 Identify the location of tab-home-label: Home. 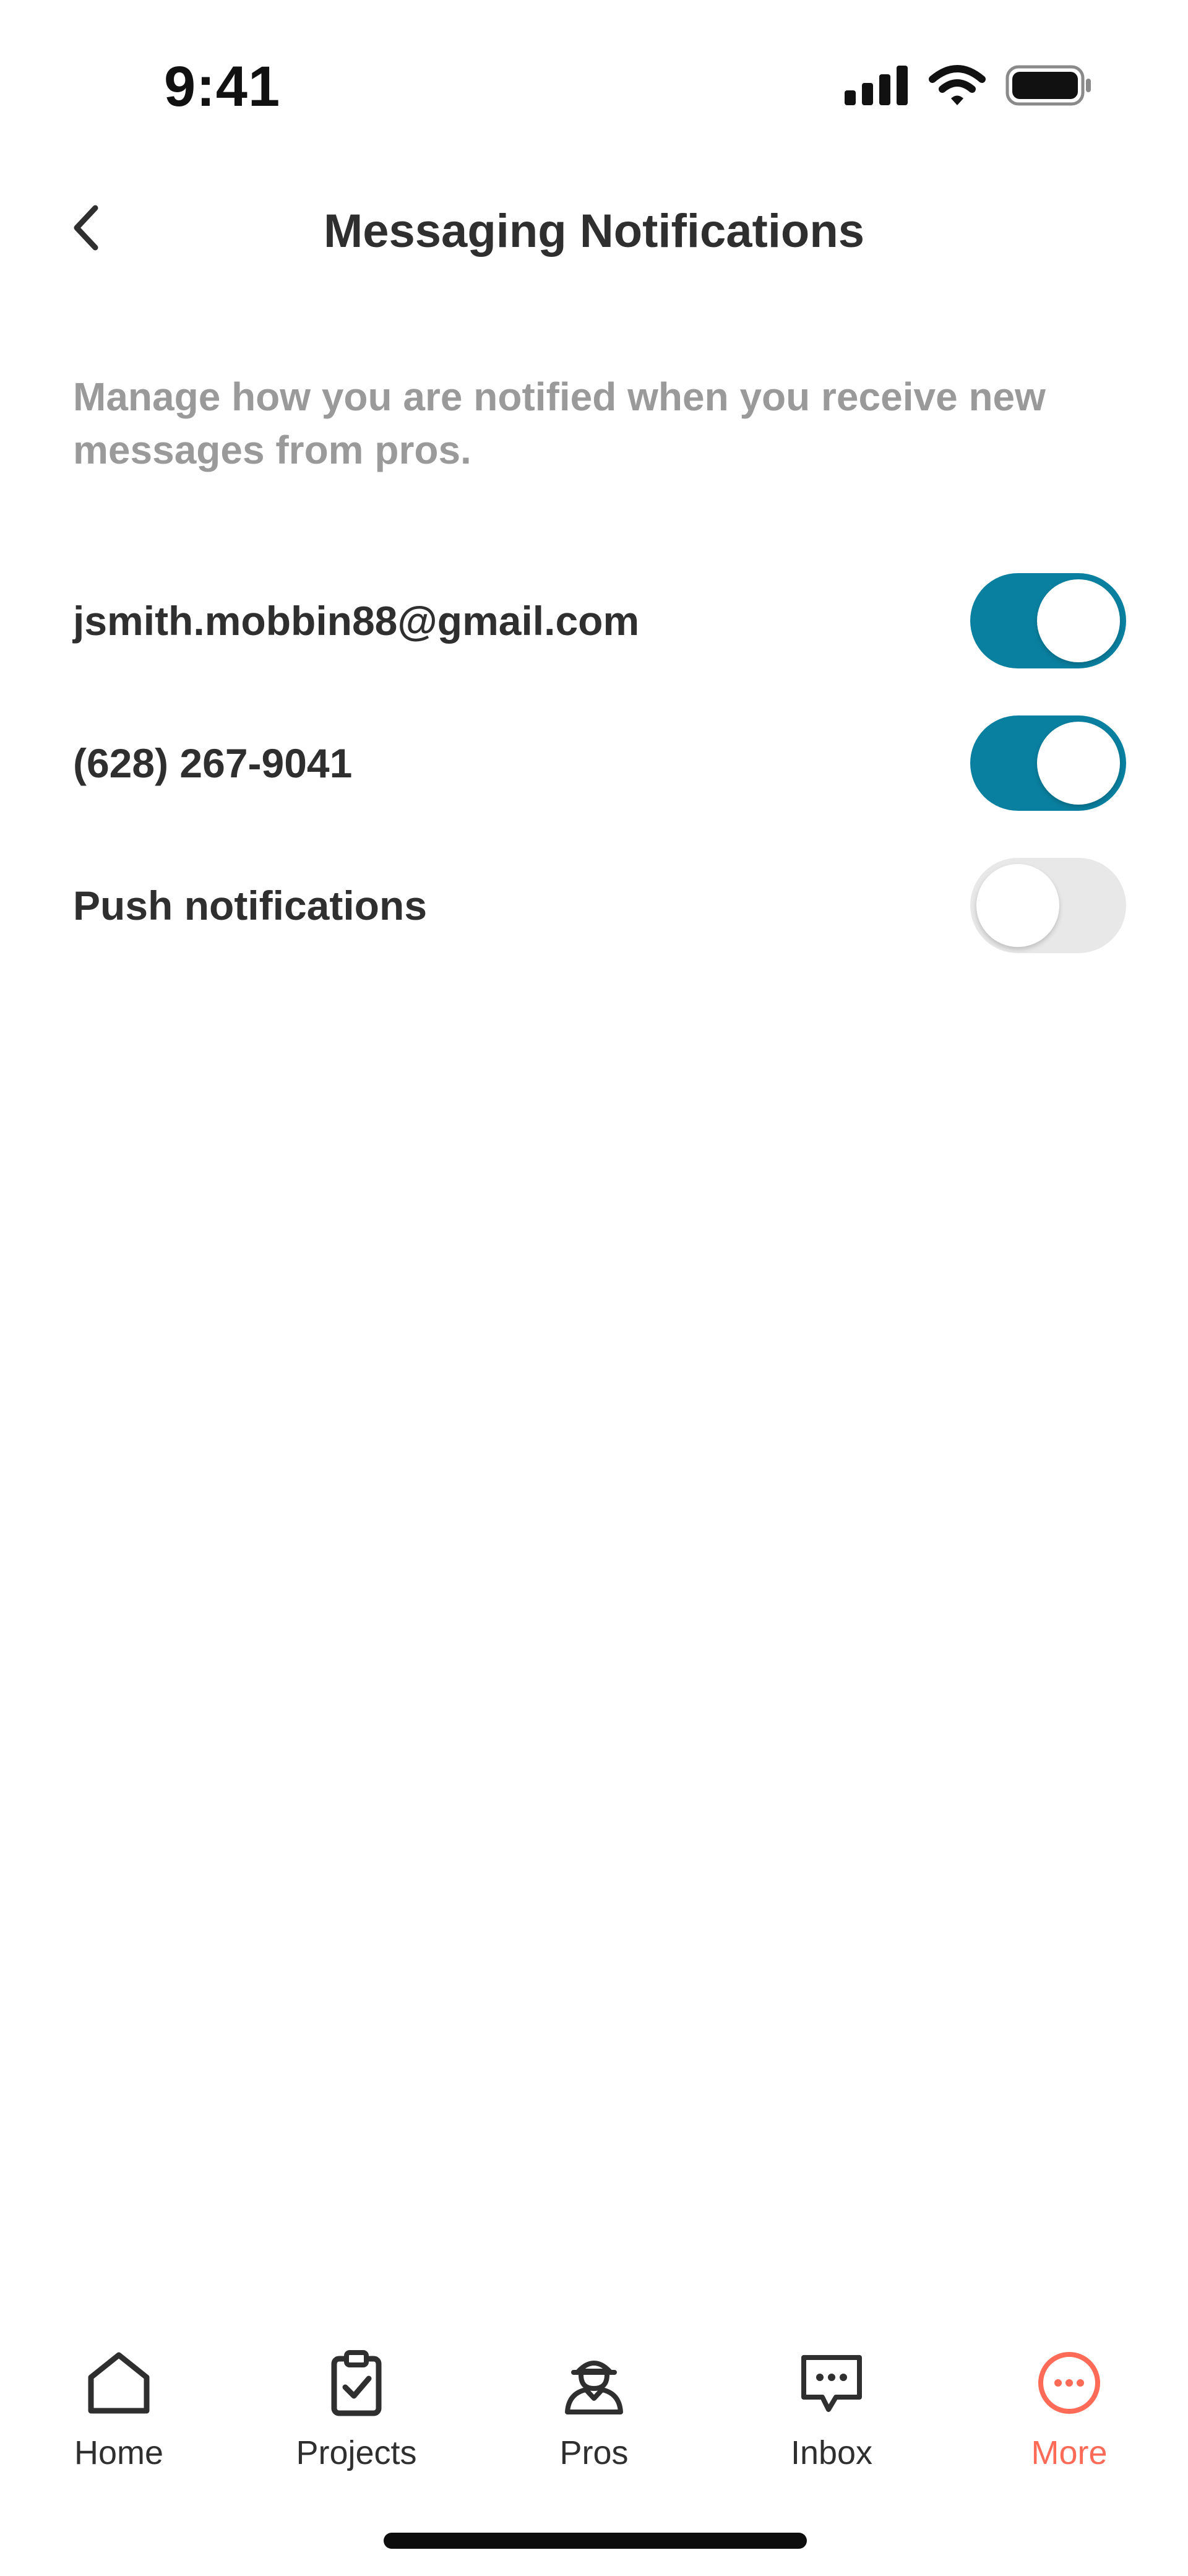
(119, 2452).